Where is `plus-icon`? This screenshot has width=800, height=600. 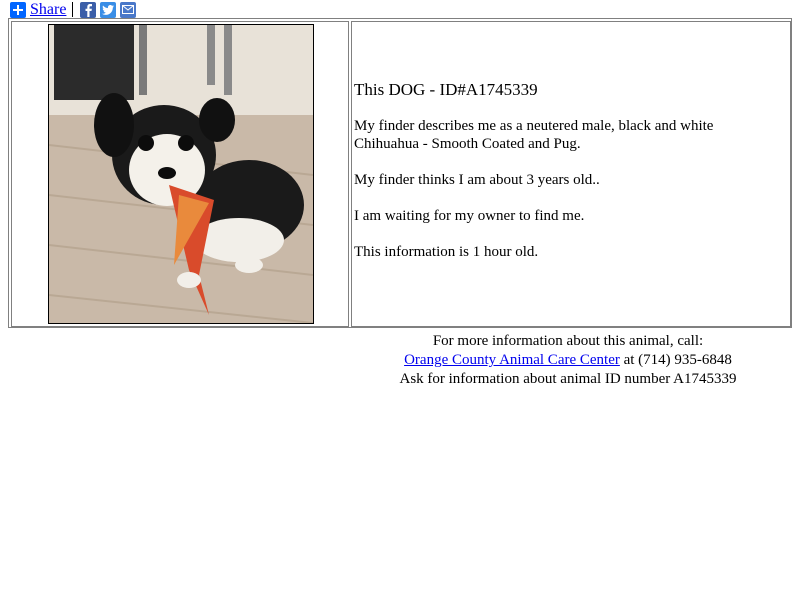
plus-icon is located at coordinates (18, 9).